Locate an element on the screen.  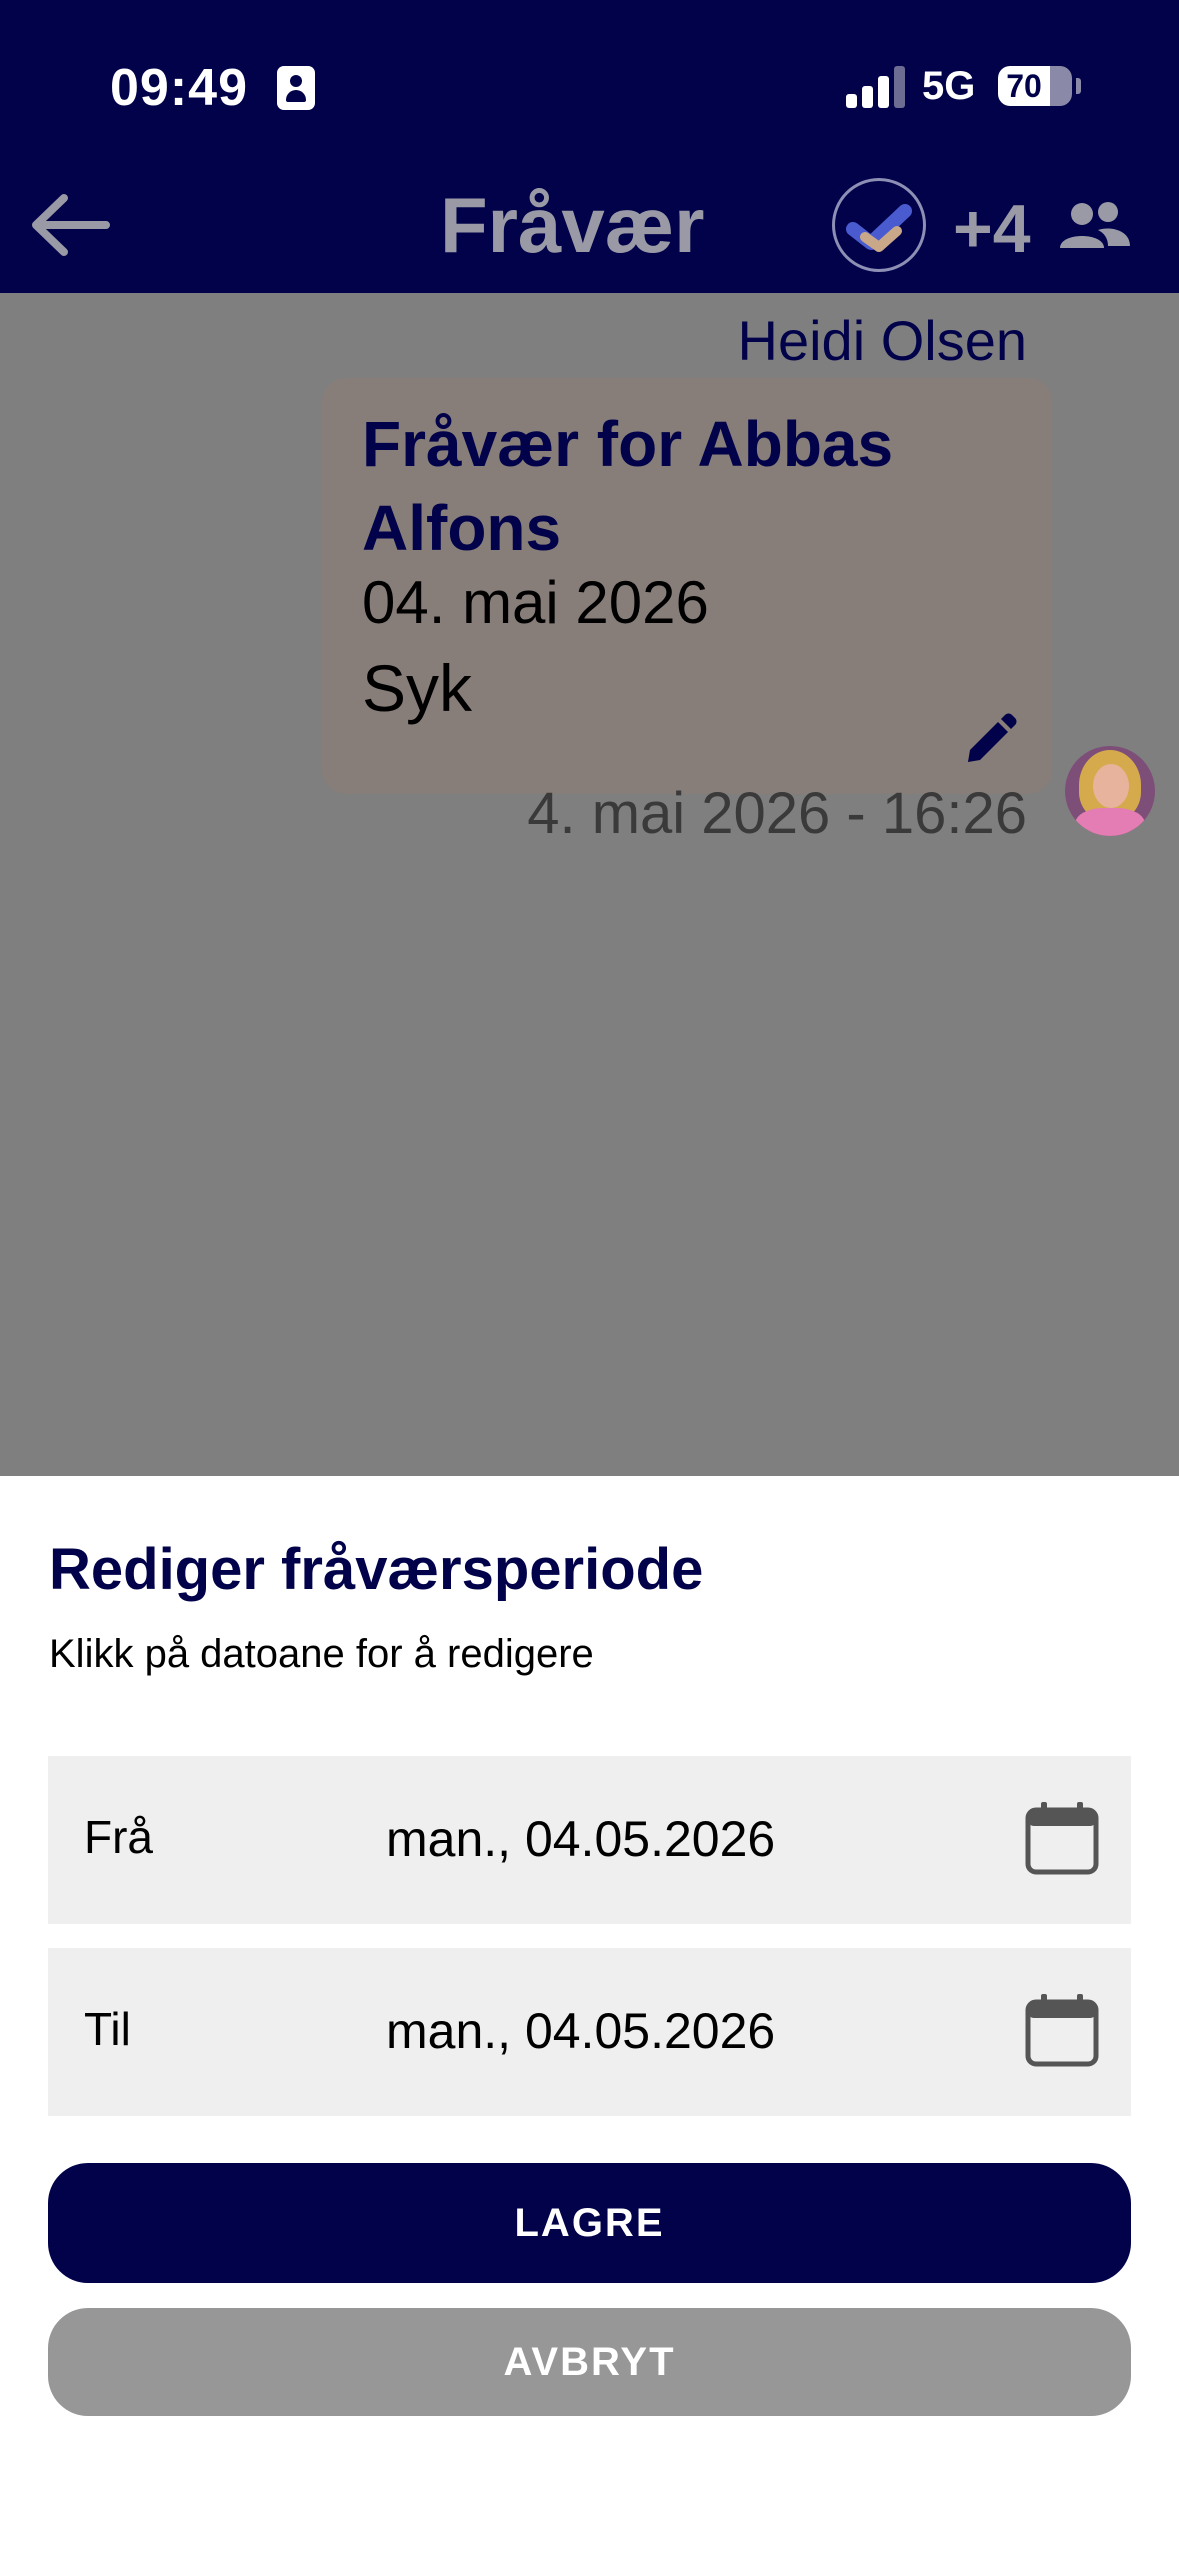
battery-icon: 70 is located at coordinates (1035, 86).